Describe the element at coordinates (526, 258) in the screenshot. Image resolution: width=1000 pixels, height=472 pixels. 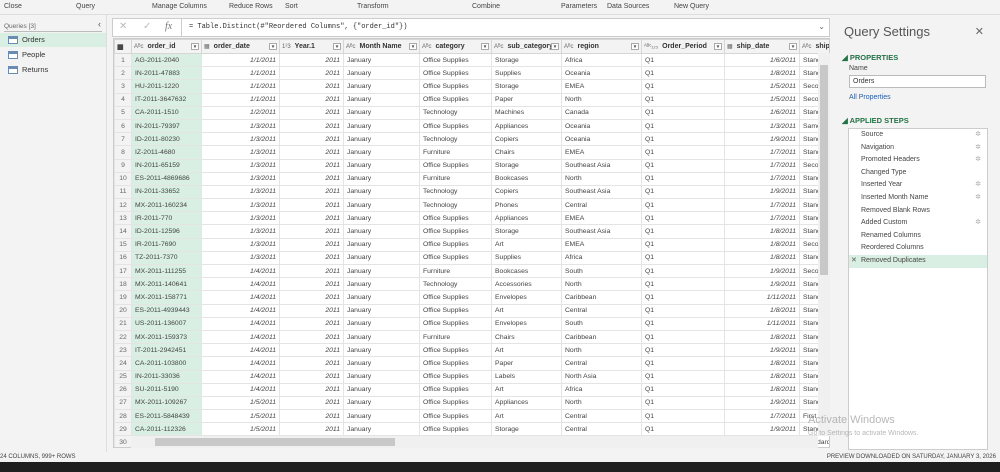
I see `cell-sub_category: Supplies` at that location.